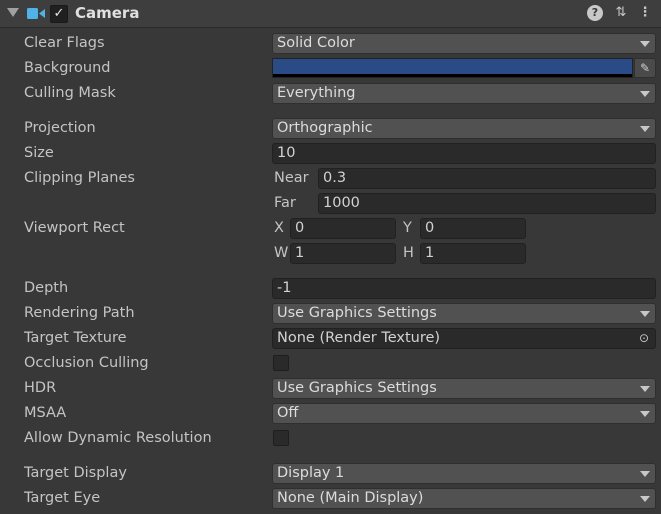 Image resolution: width=661 pixels, height=514 pixels. Describe the element at coordinates (316, 93) in the screenshot. I see `culling-mask-value: Everything` at that location.